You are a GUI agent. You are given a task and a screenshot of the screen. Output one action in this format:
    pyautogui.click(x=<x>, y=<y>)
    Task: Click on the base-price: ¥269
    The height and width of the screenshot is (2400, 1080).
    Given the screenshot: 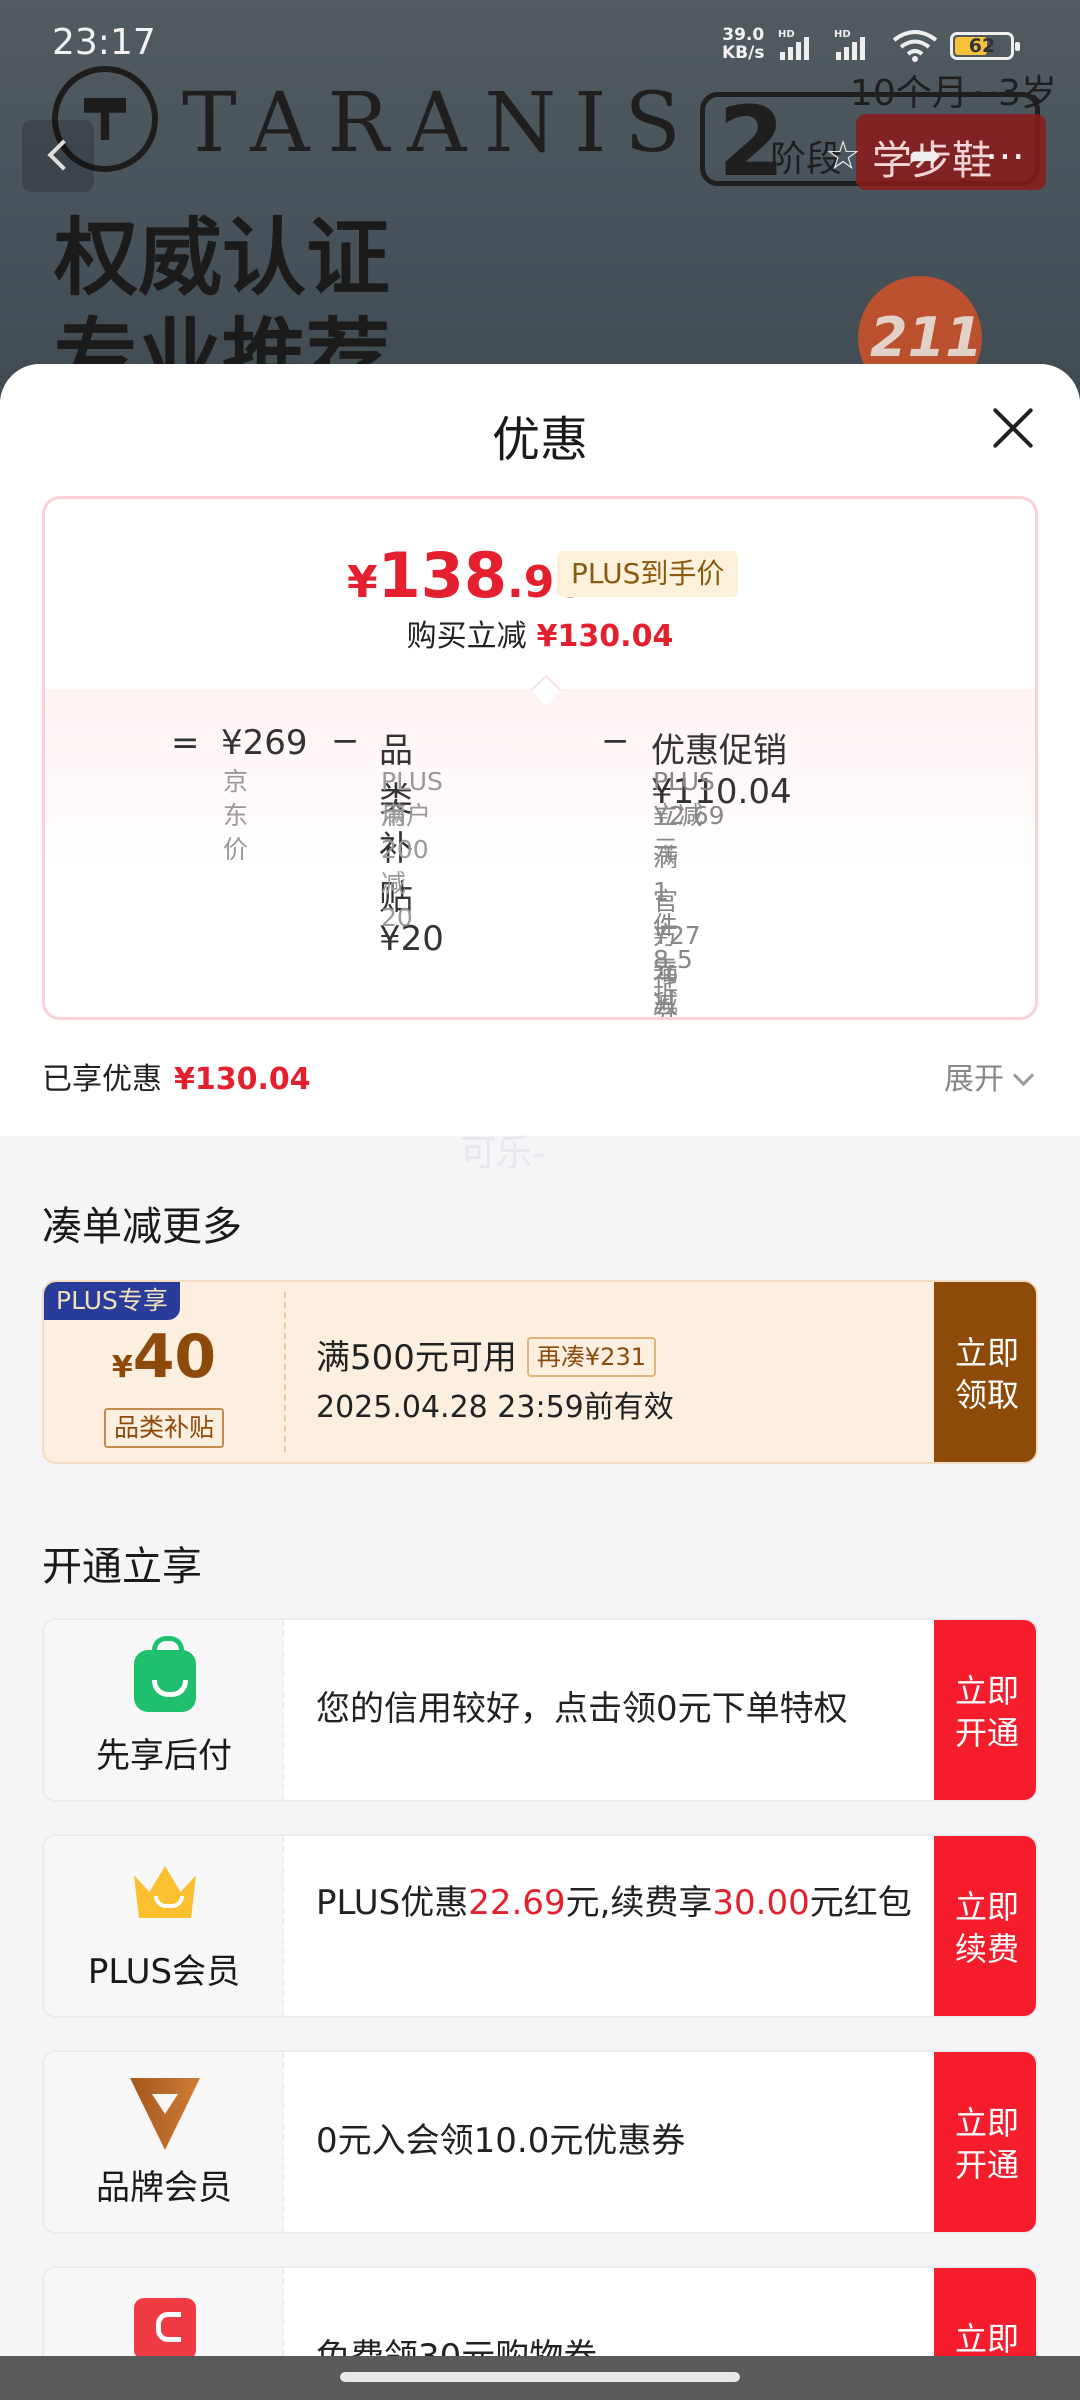 What is the action you would take?
    pyautogui.click(x=264, y=743)
    